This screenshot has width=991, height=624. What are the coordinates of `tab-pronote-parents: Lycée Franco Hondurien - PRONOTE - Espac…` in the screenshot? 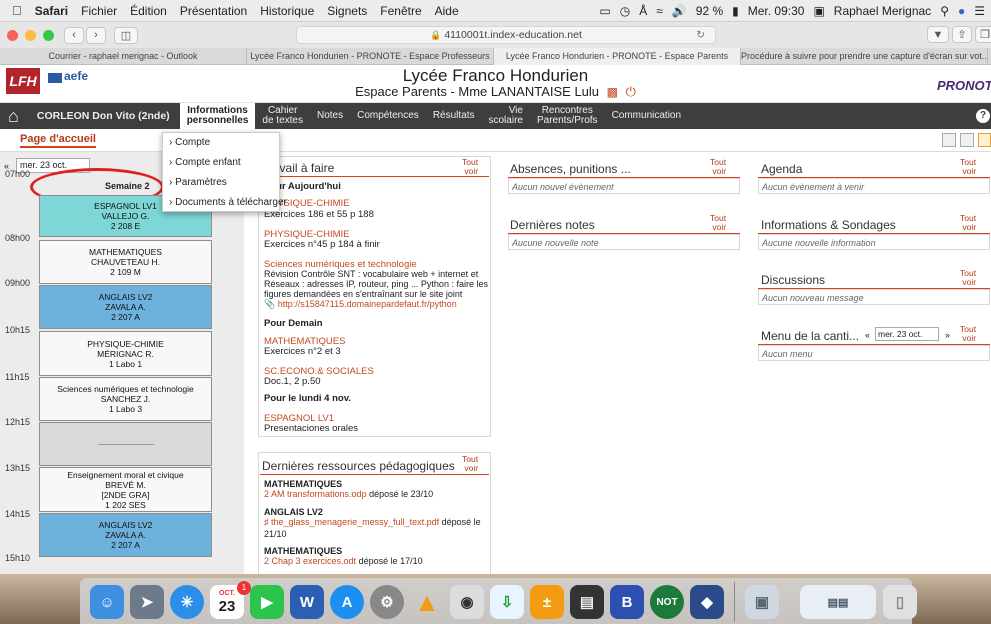 It's located at (617, 56).